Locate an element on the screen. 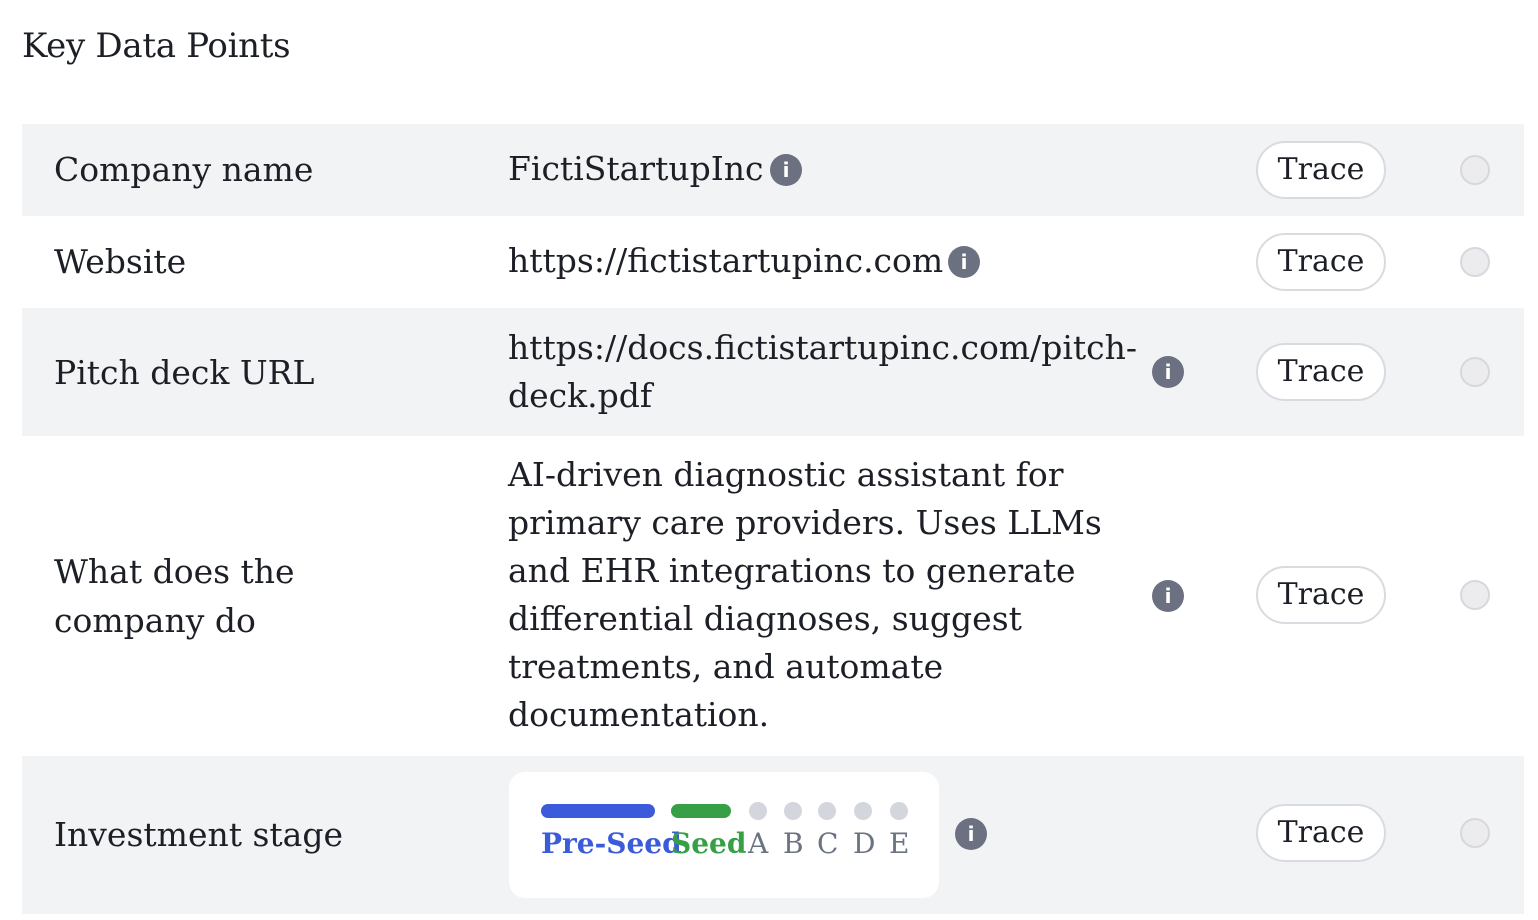  stage-seed: Seed is located at coordinates (708, 832).